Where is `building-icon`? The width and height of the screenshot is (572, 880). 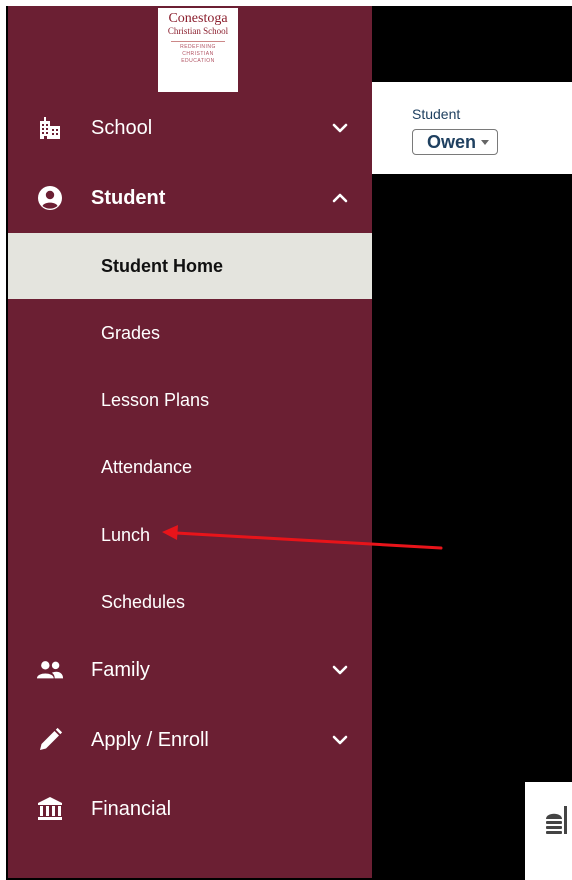
building-icon is located at coordinates (50, 128).